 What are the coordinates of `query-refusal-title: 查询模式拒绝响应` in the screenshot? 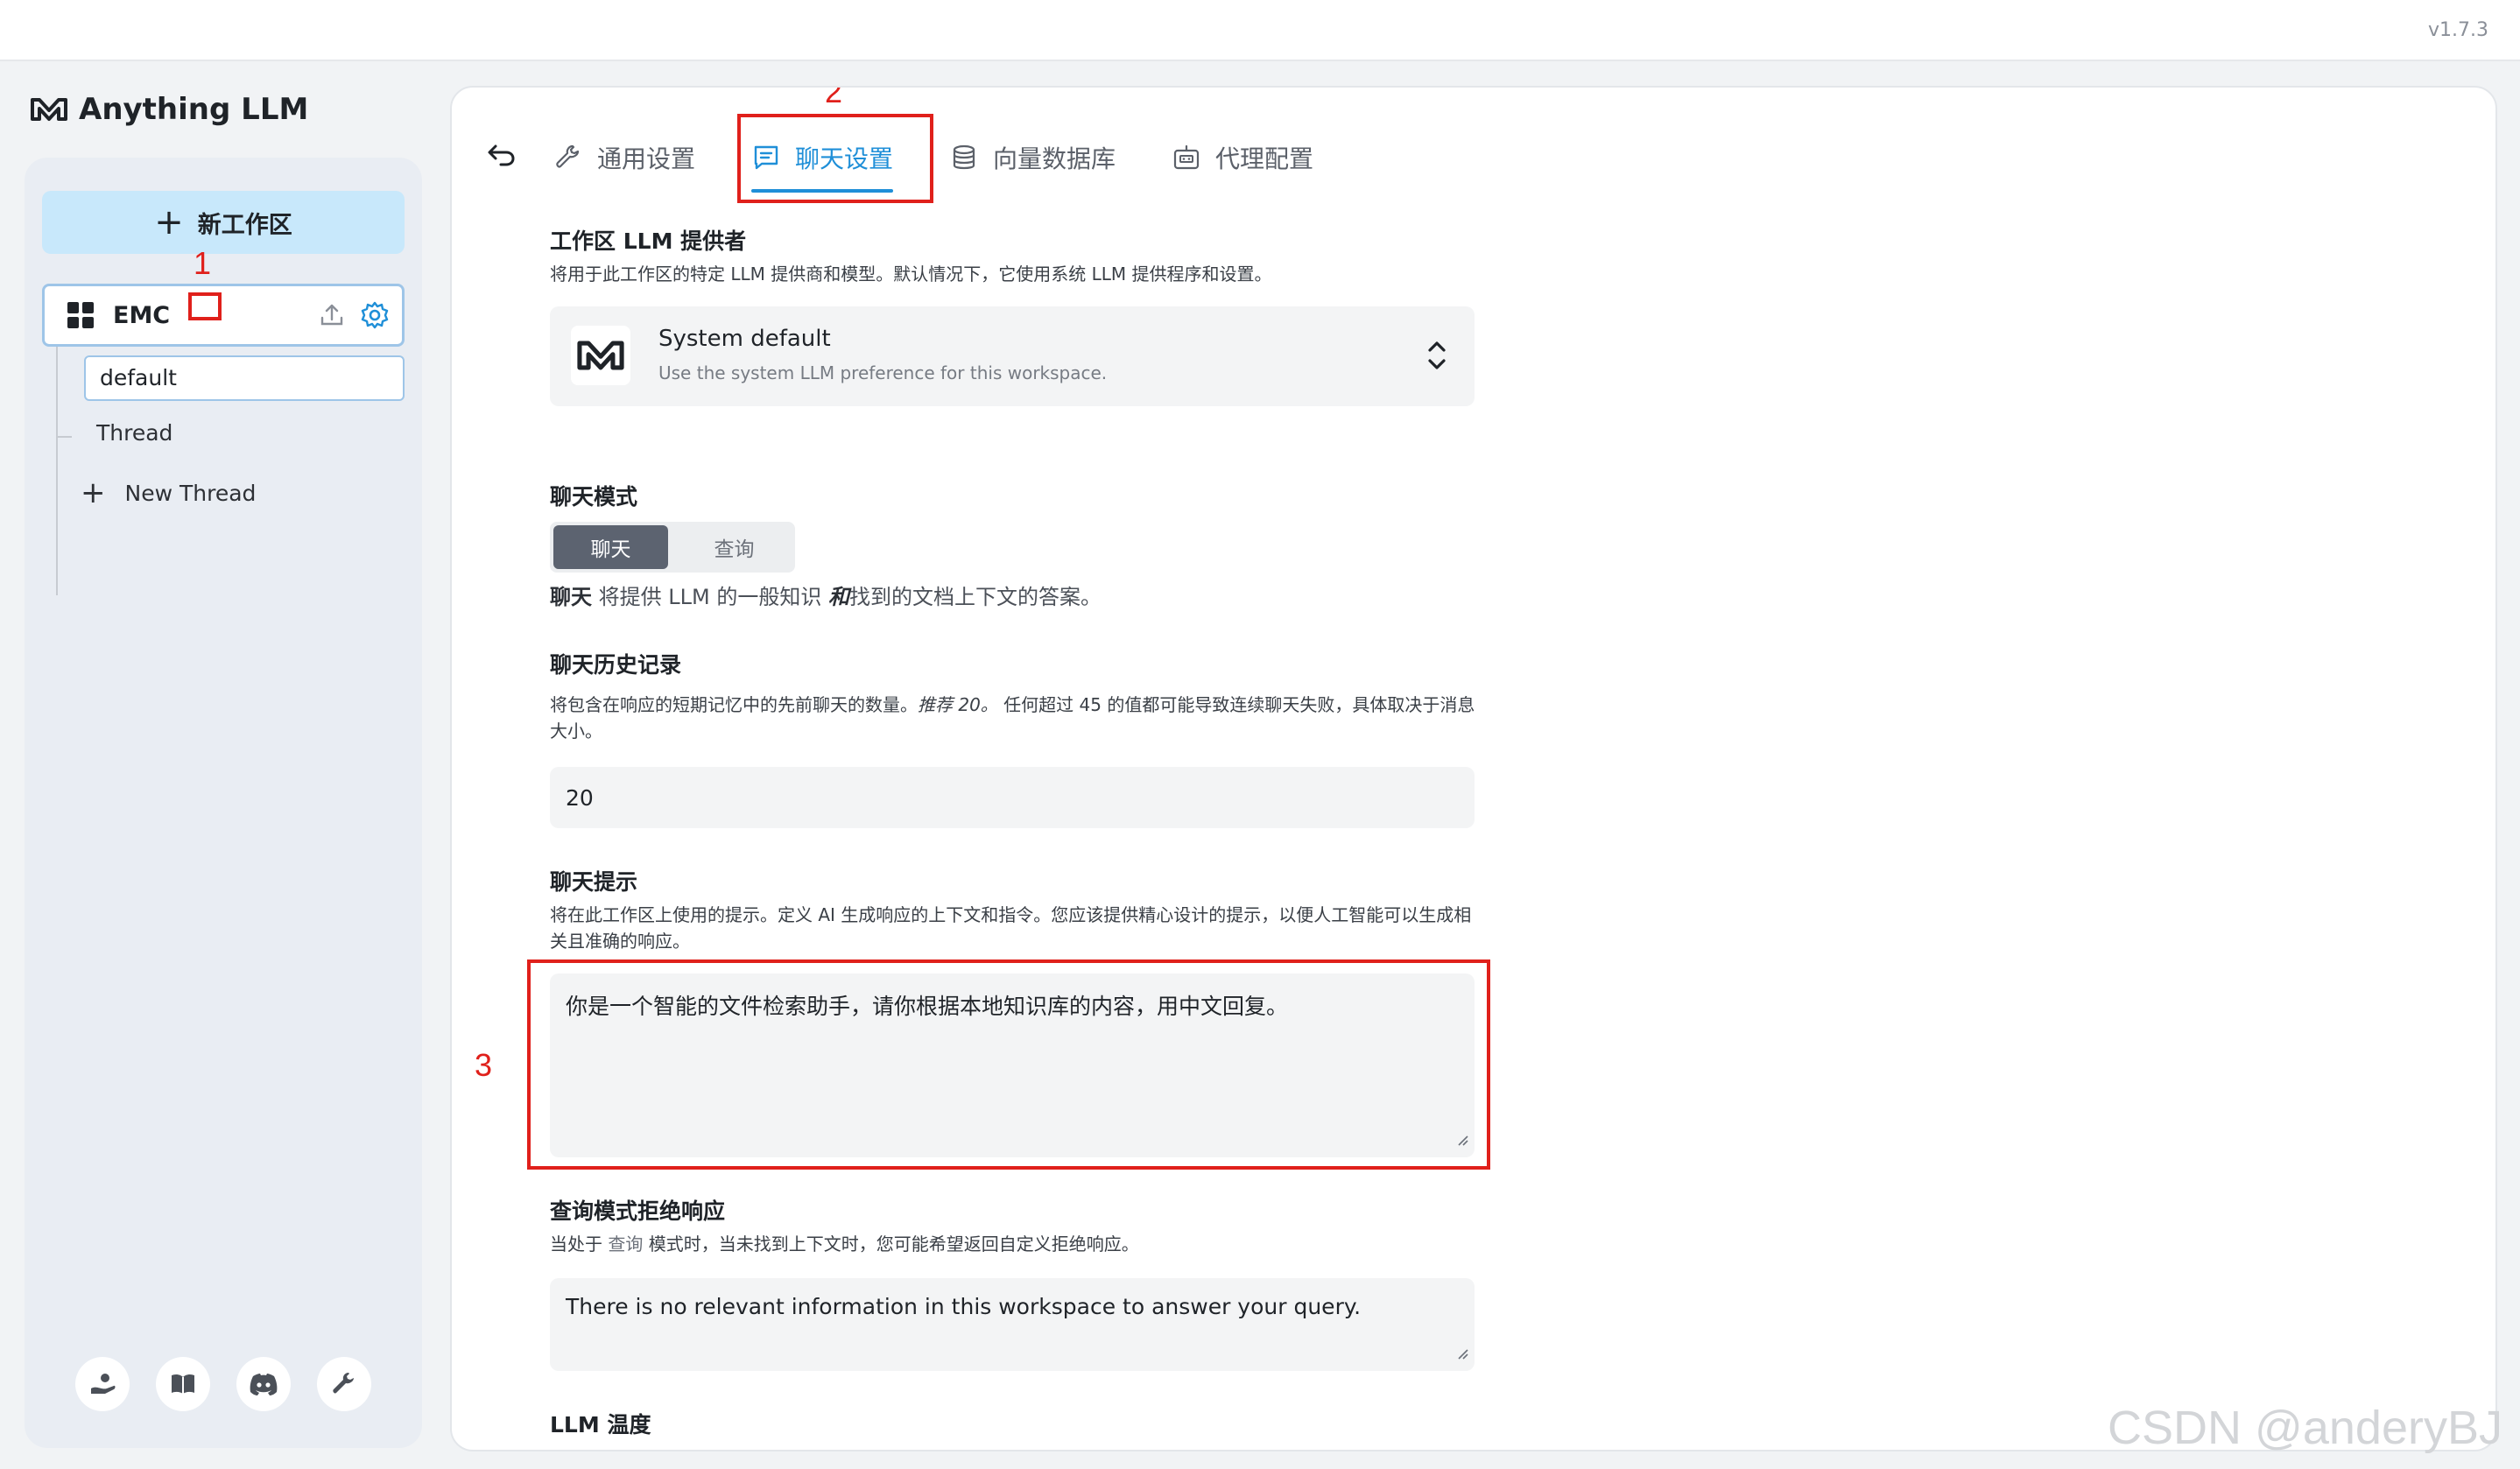 It's located at (638, 1211).